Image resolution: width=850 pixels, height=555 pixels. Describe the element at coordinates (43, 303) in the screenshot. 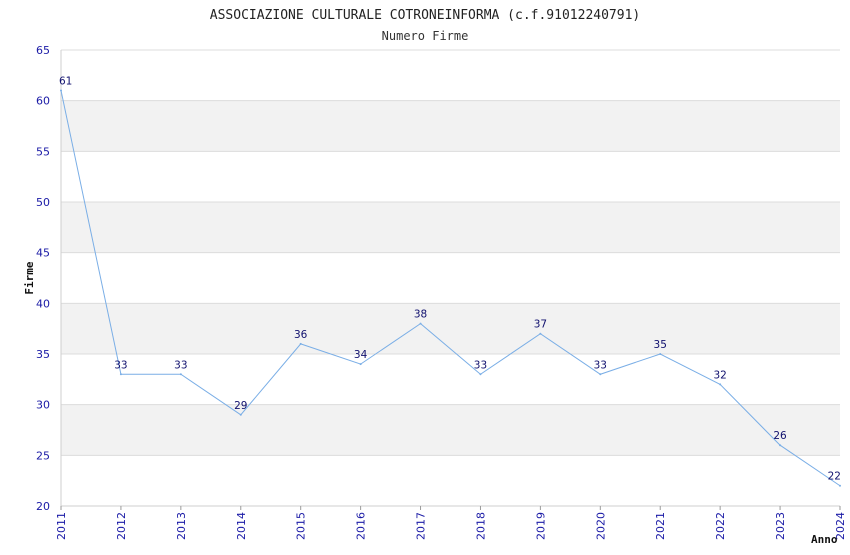

I see `y-tick-label-40: 40` at that location.